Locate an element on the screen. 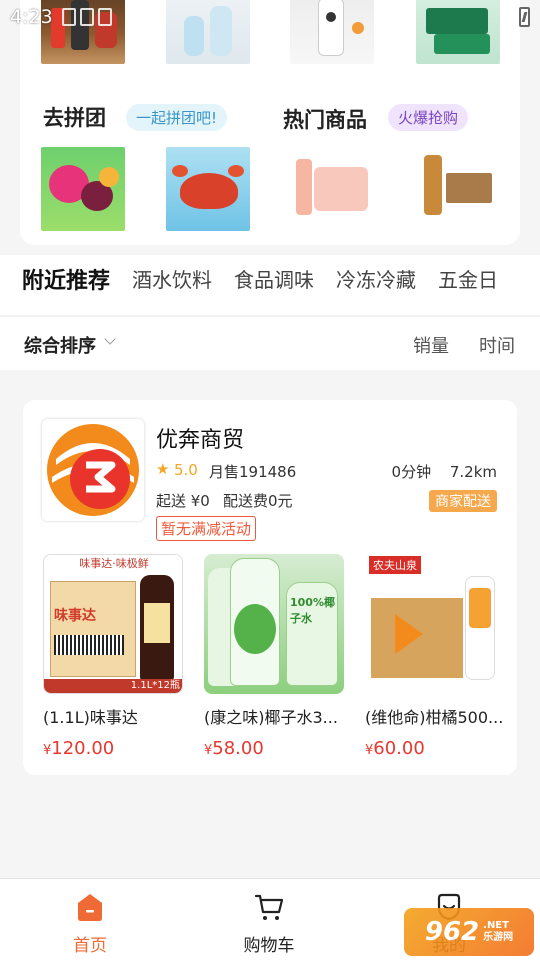  product-price: ¥58.00 is located at coordinates (234, 748).